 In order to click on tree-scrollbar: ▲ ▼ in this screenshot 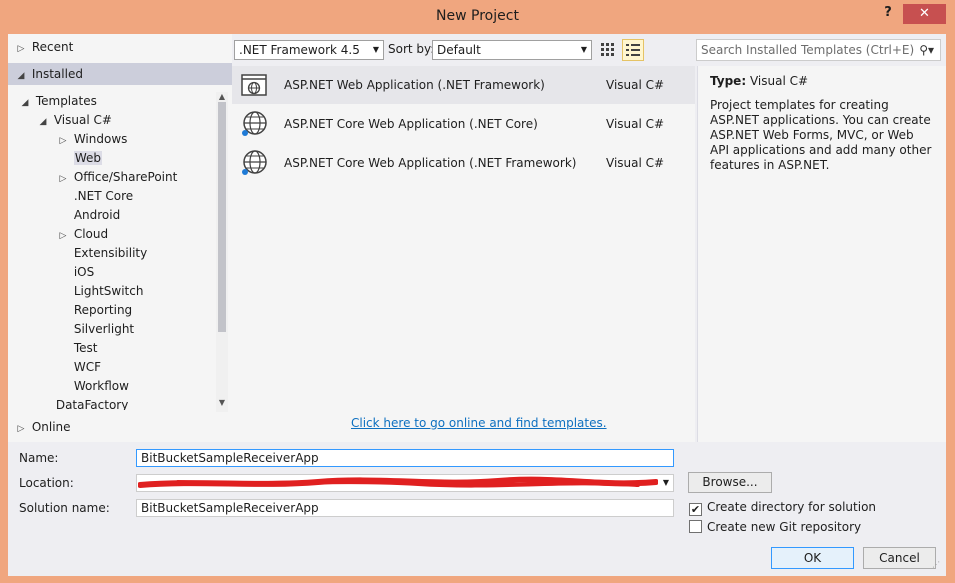, I will do `click(222, 252)`.